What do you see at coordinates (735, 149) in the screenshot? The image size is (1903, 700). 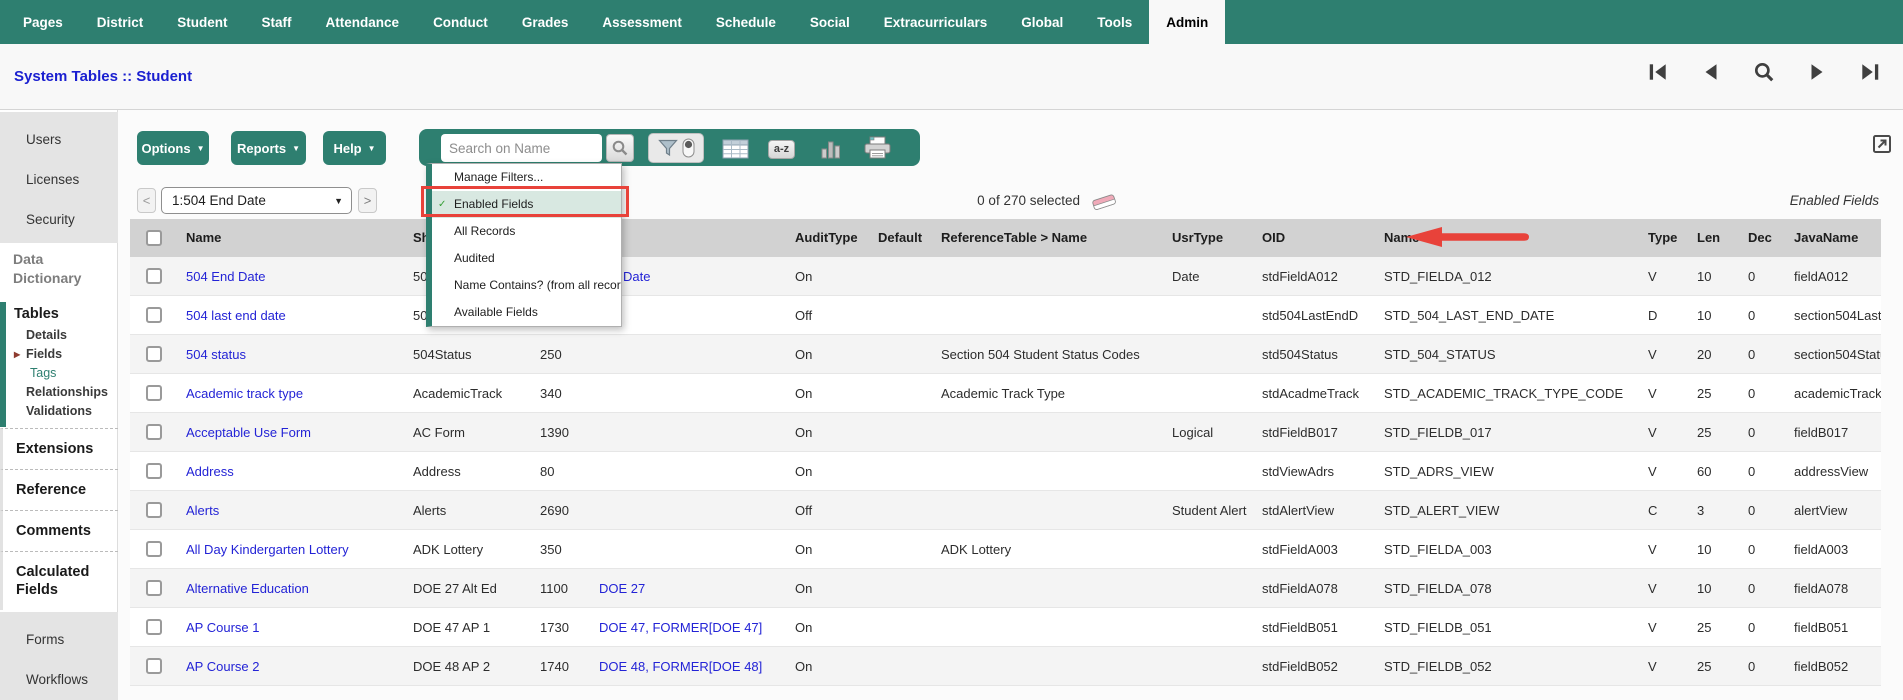 I see `grid-view-icon` at bounding box center [735, 149].